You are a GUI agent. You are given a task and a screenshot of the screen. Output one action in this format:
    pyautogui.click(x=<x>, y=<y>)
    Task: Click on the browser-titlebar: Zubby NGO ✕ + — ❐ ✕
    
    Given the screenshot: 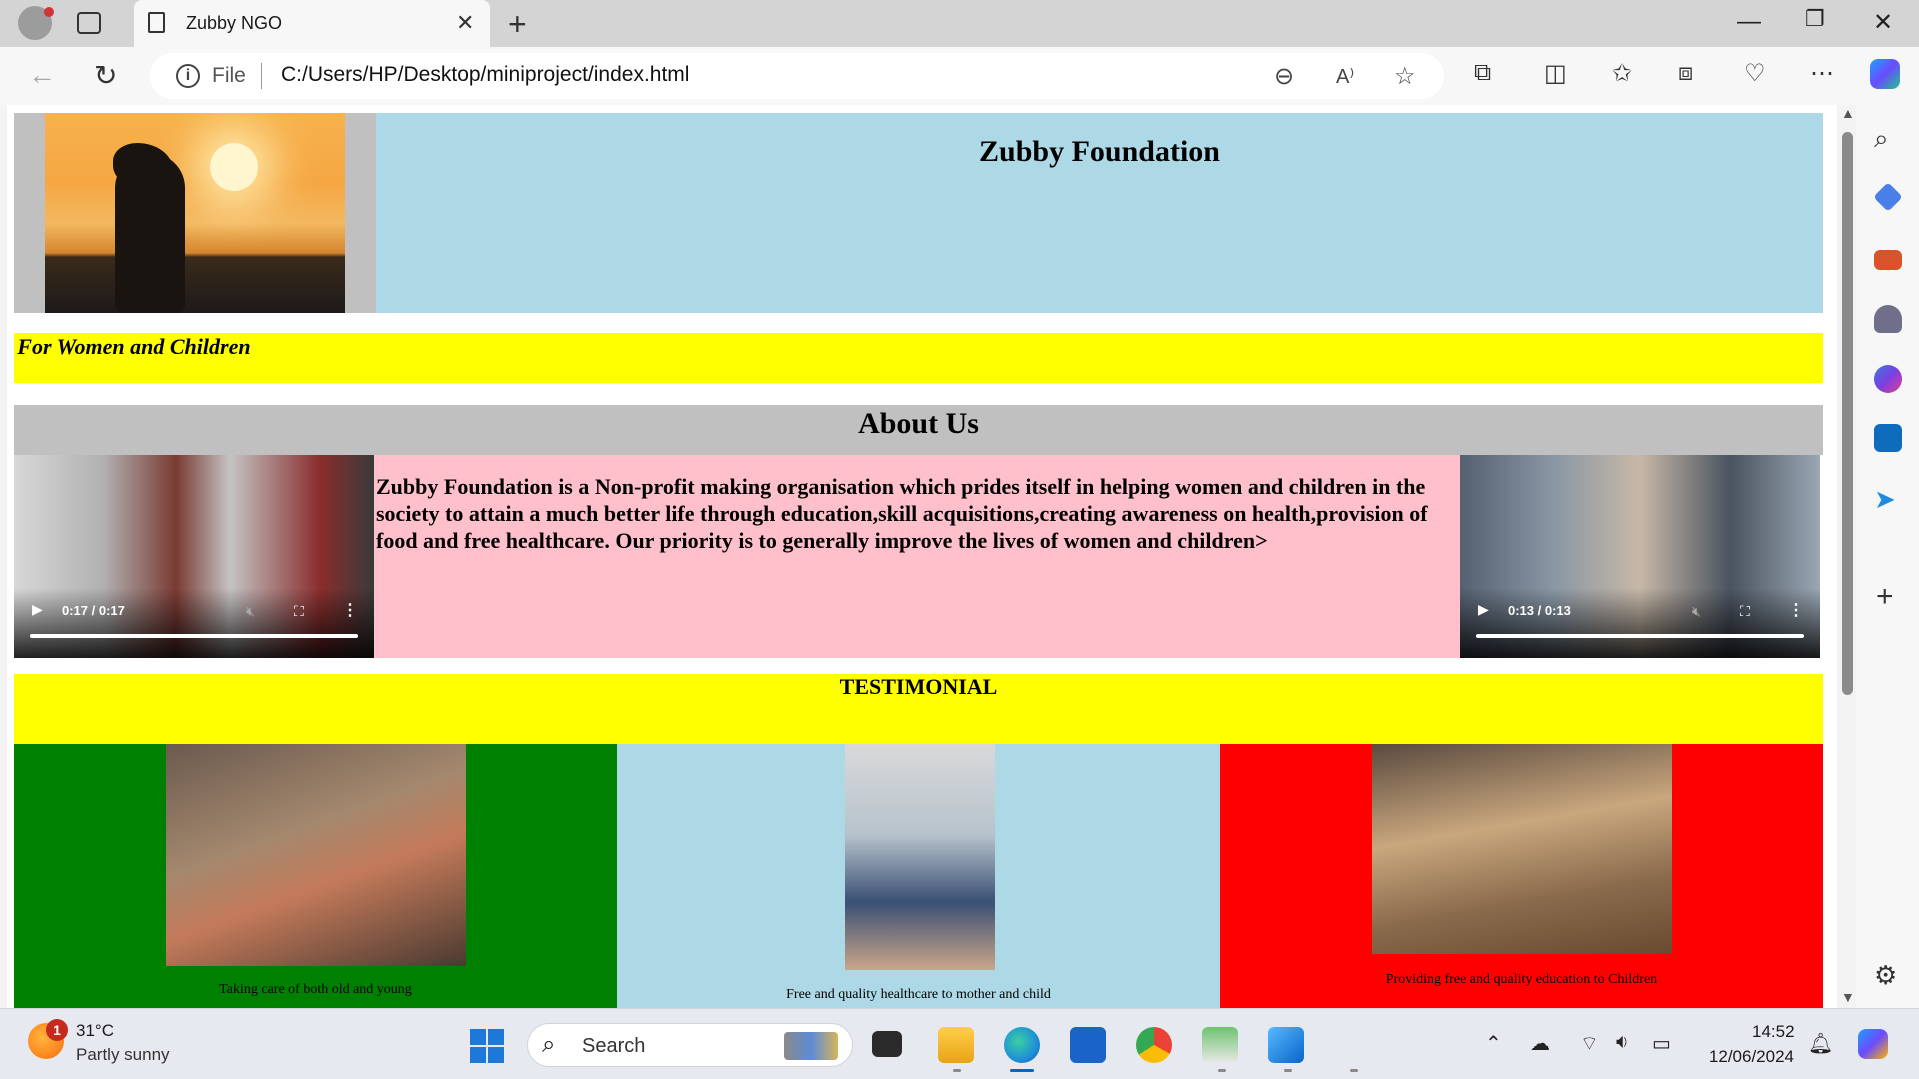 What is the action you would take?
    pyautogui.click(x=959, y=23)
    